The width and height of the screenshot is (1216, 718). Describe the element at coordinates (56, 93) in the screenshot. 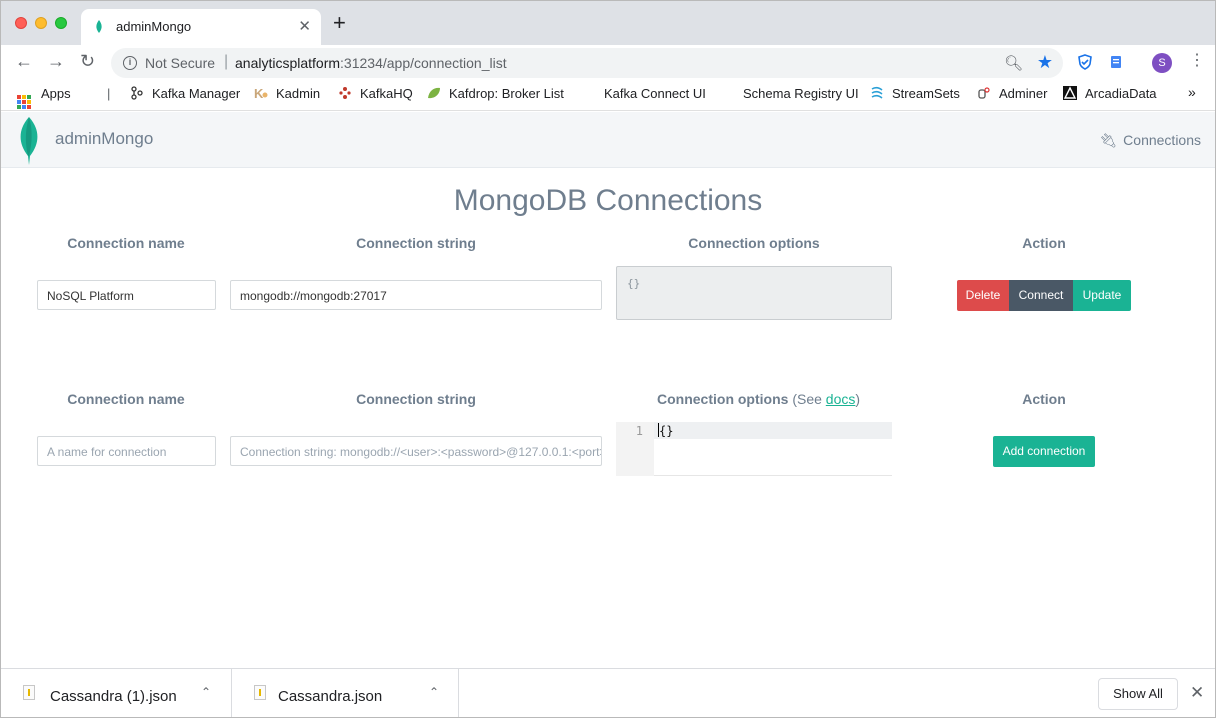

I see `bookmark-label: Apps` at that location.